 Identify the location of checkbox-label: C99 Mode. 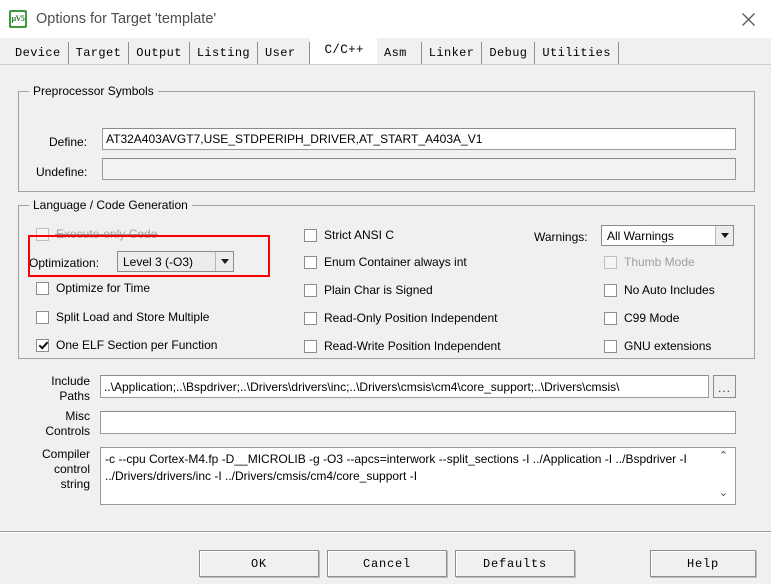
(652, 318).